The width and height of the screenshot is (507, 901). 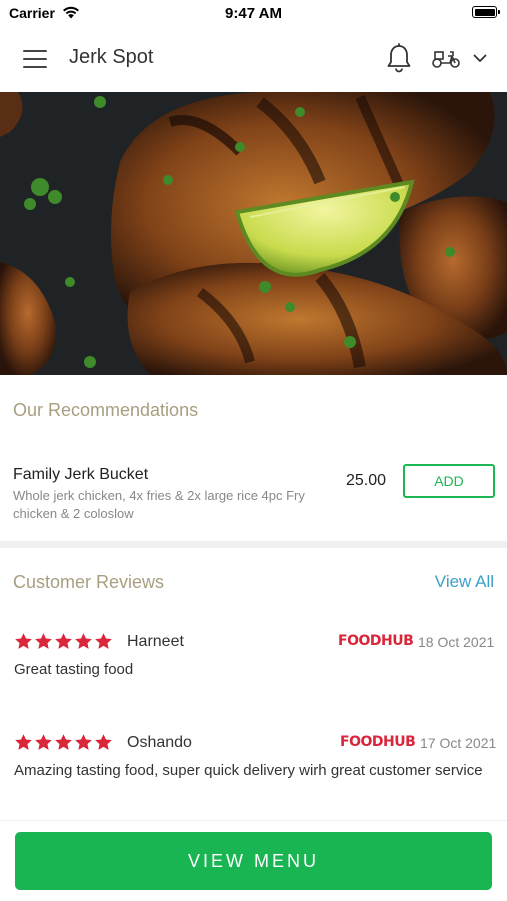 What do you see at coordinates (464, 582) in the screenshot?
I see `view-all-reviews-link: View All` at bounding box center [464, 582].